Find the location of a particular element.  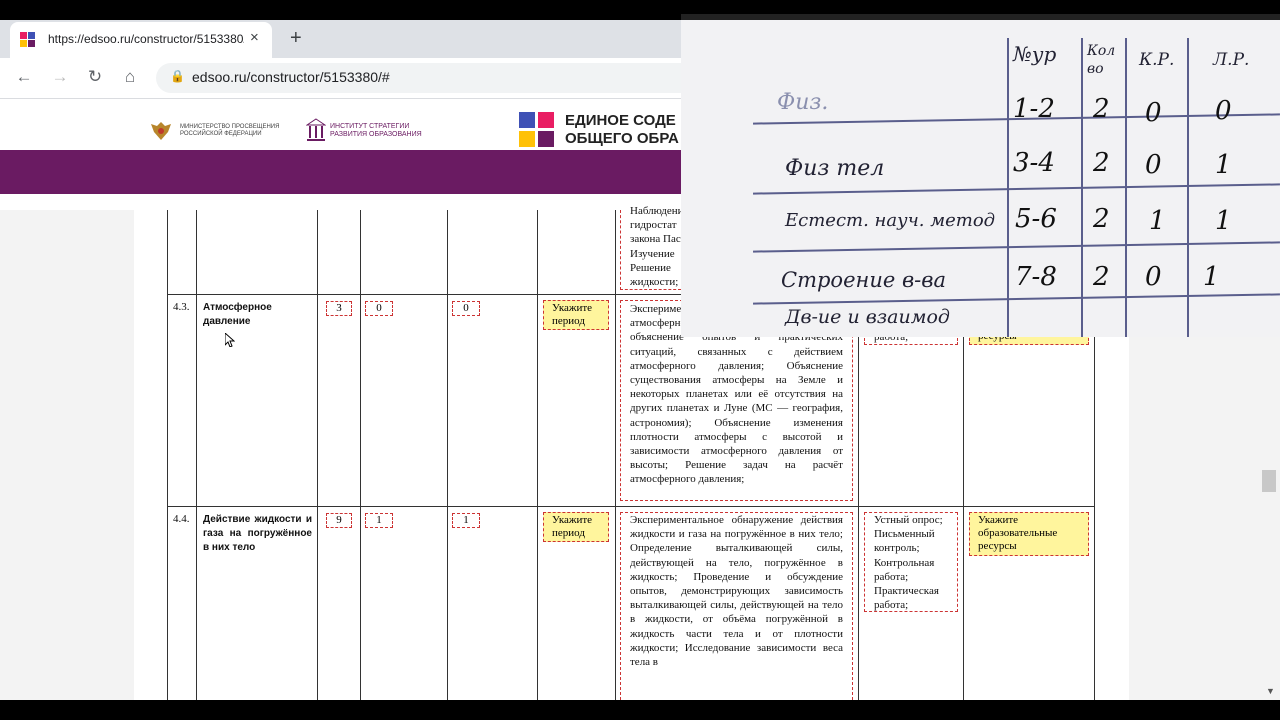

new-tab-button: + is located at coordinates (296, 38).